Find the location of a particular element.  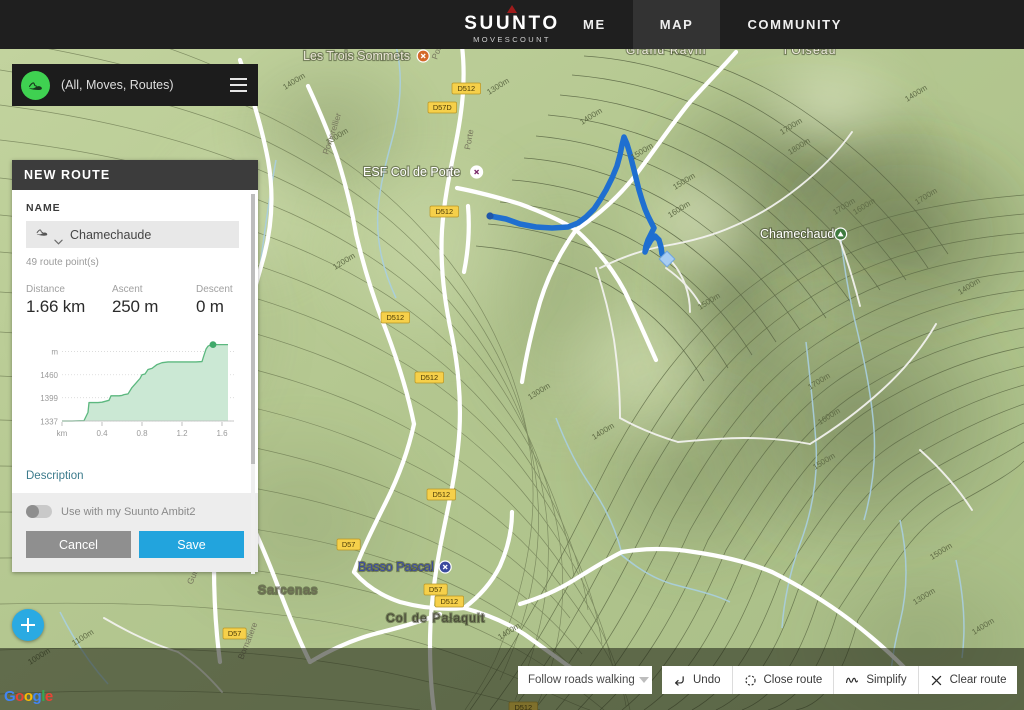

chart-x-tick-label: 1.6 is located at coordinates (222, 433).